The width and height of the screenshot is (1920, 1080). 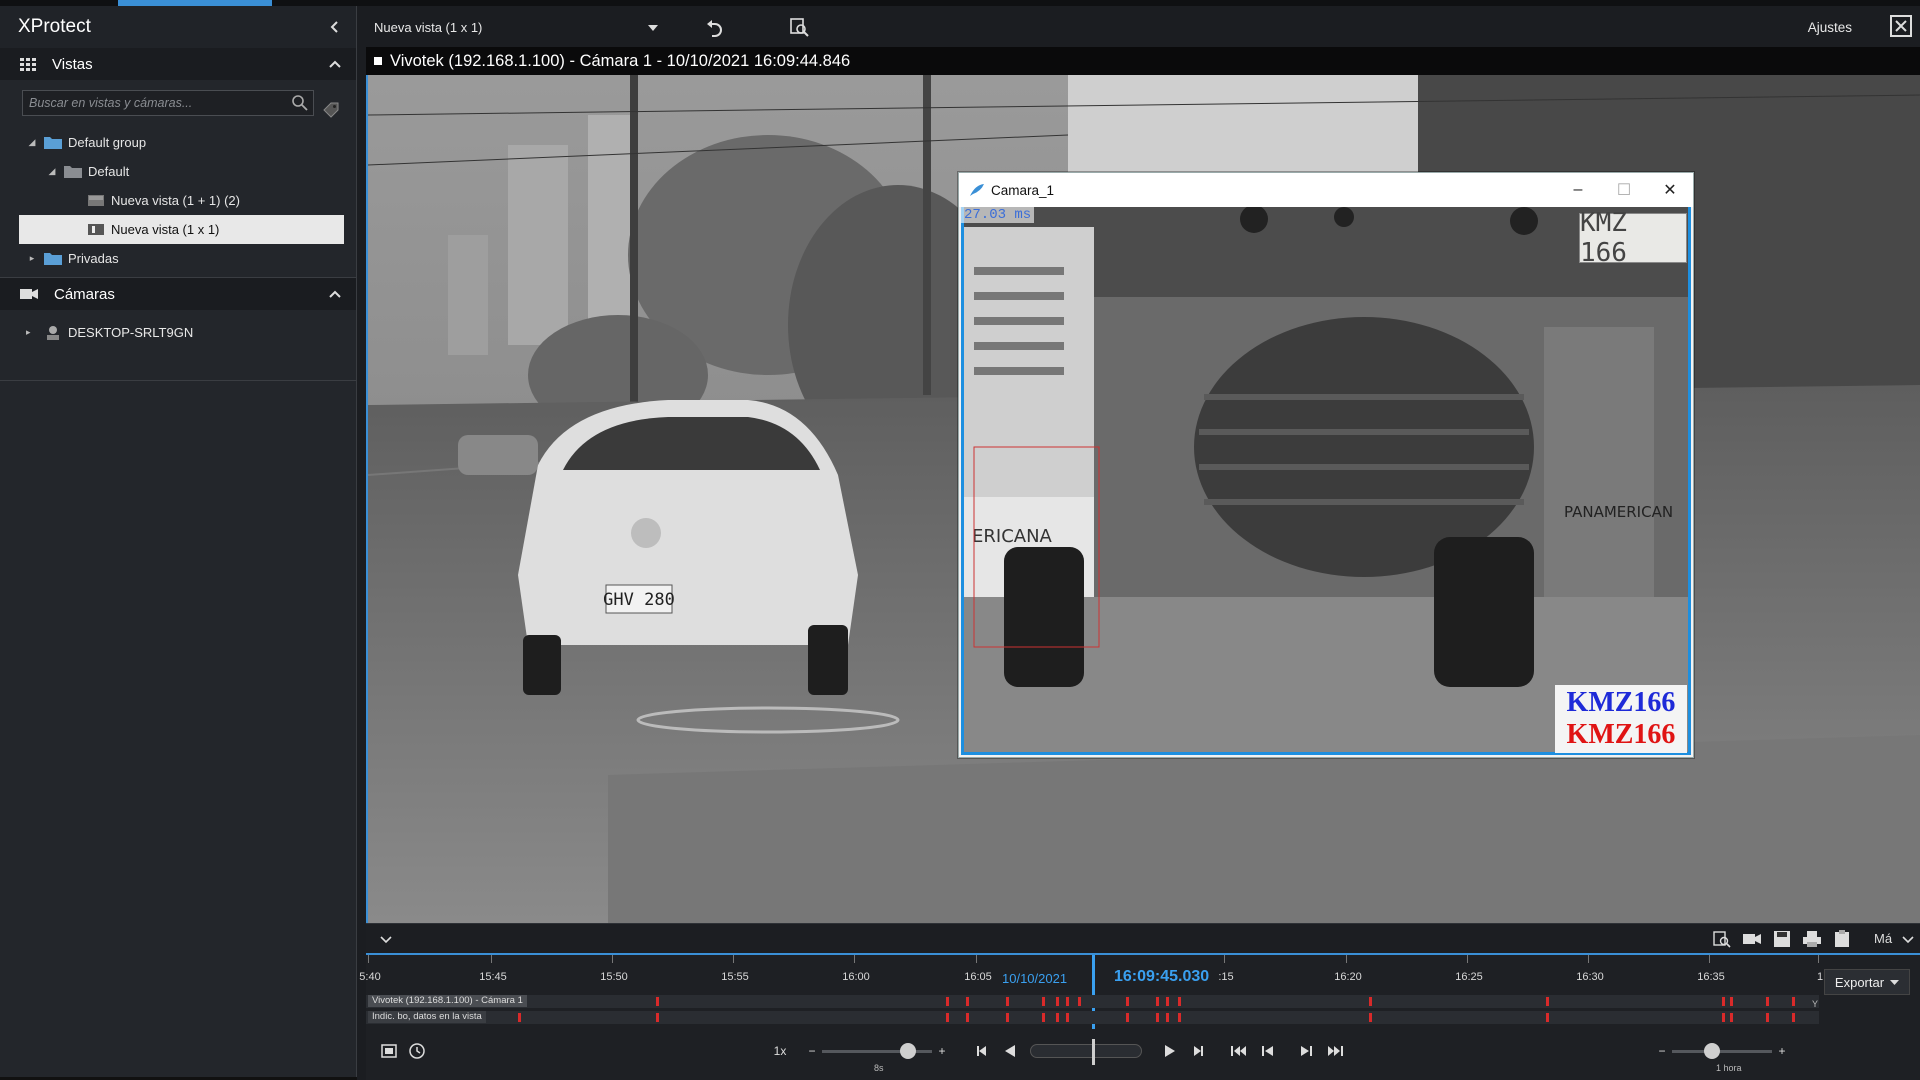 I want to click on tree-item-label: Default, so click(x=109, y=171).